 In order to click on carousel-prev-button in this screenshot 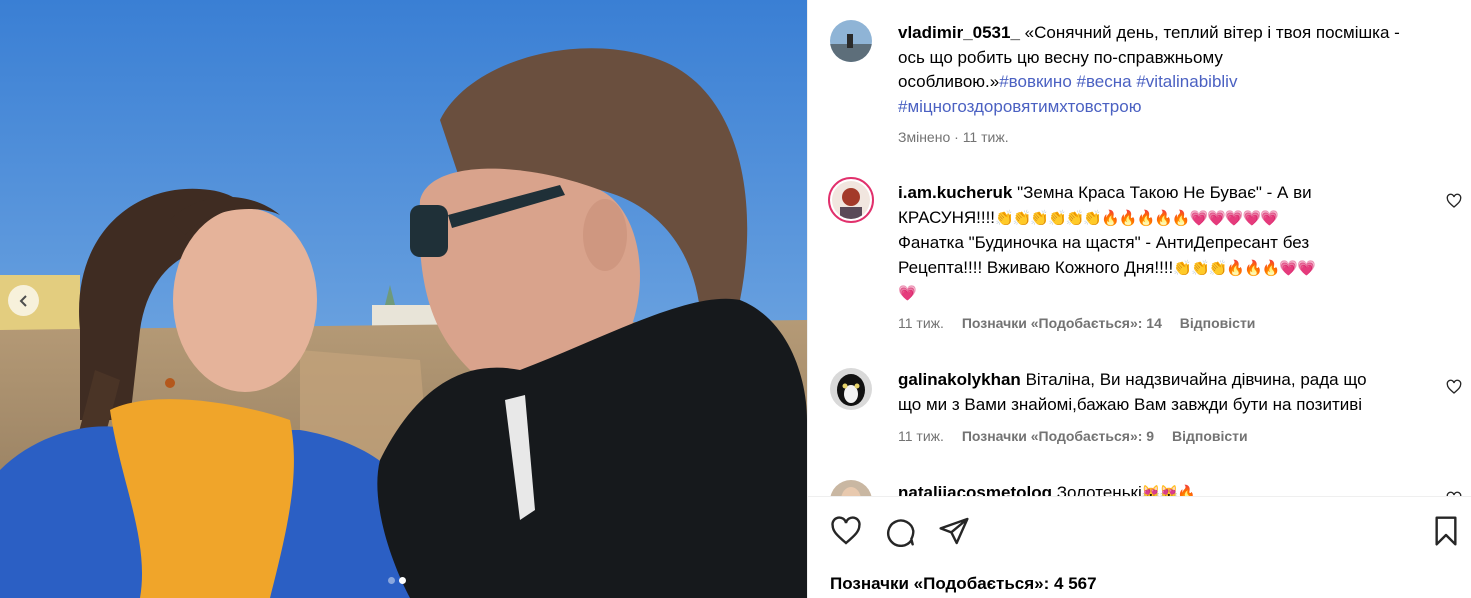, I will do `click(23, 300)`.